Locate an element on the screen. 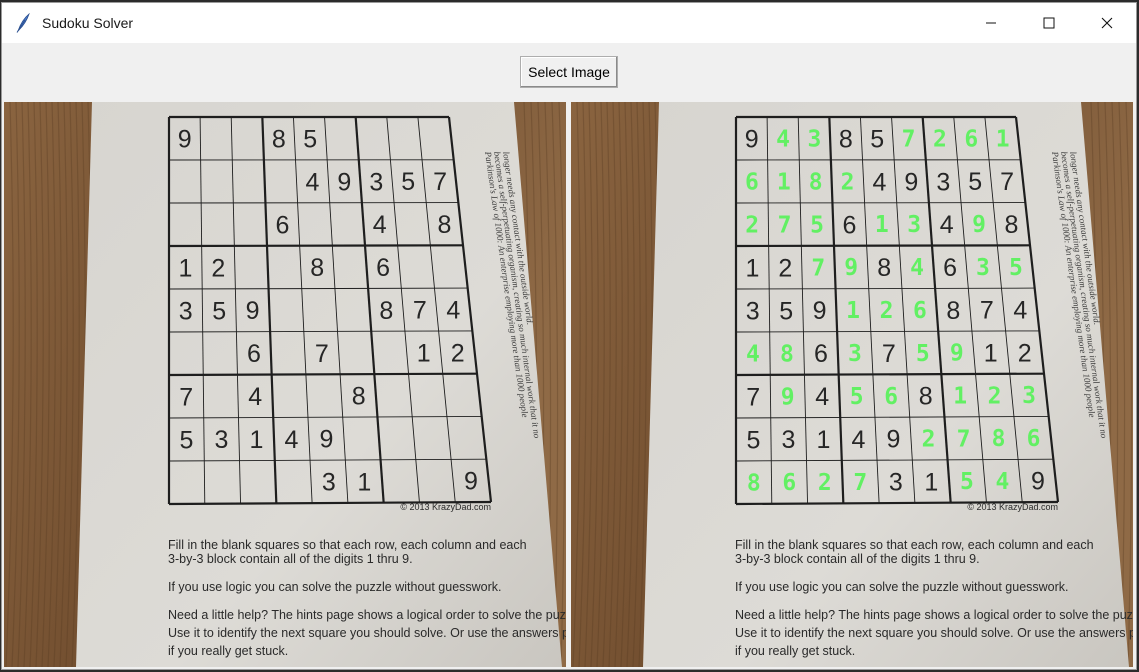 Image resolution: width=1139 pixels, height=672 pixels. minimize-button is located at coordinates (991, 23).